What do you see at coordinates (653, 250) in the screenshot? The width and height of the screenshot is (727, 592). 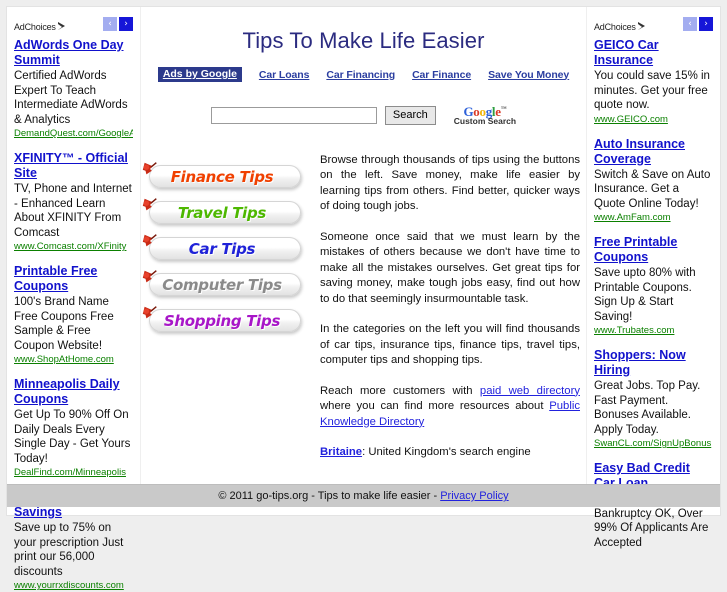 I see `ad-title-link: Free Printable Coupons` at bounding box center [653, 250].